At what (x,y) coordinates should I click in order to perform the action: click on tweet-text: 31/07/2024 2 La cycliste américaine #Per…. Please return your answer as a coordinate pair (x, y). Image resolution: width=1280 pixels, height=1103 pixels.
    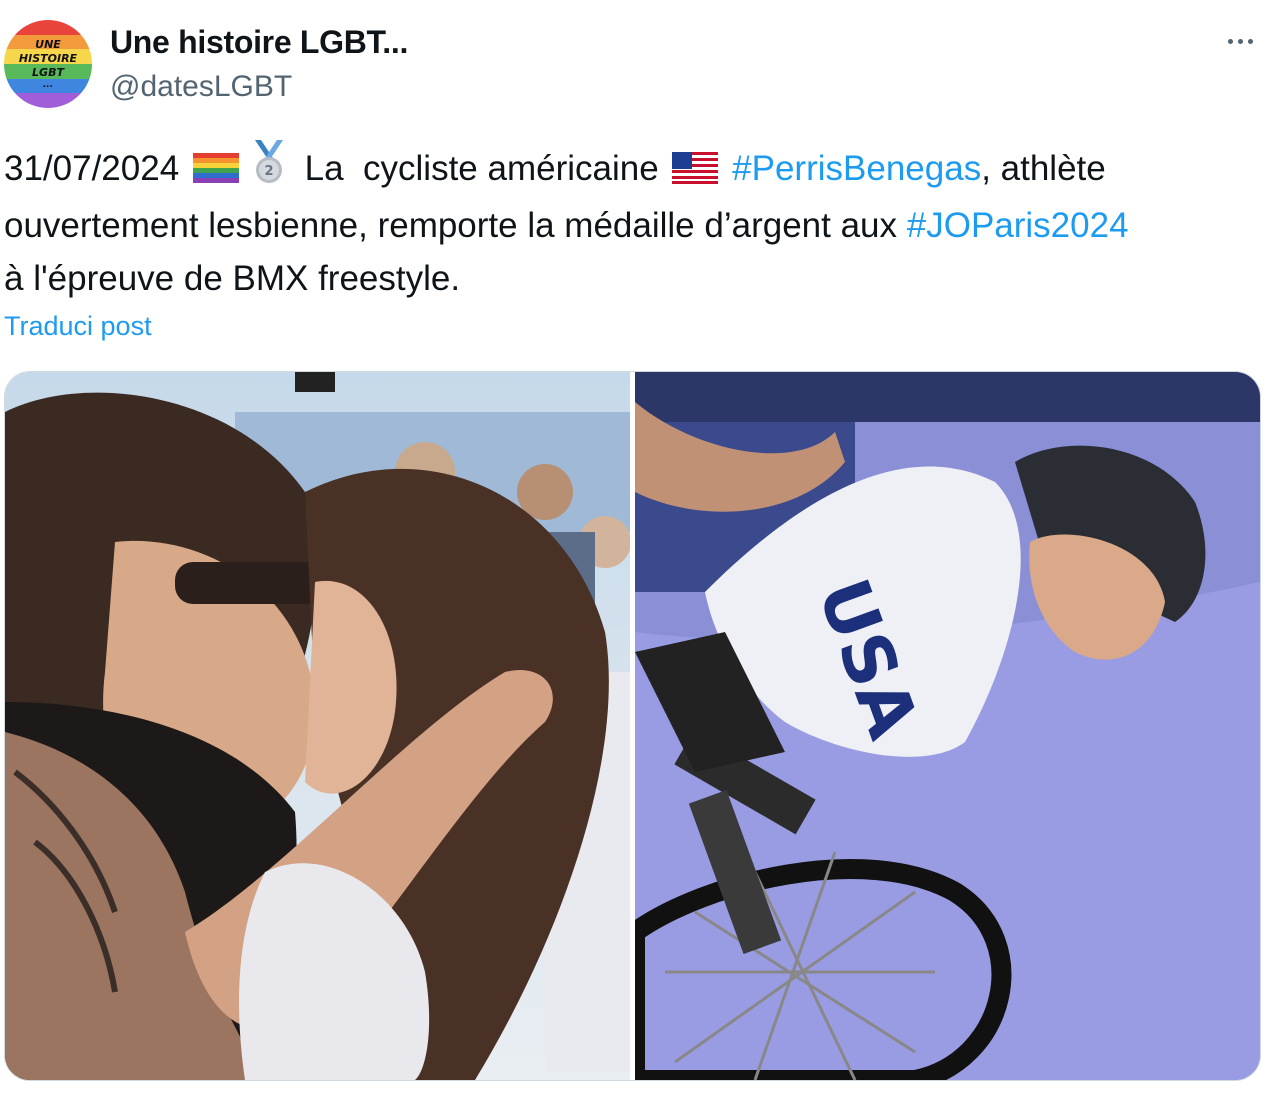
    Looking at the image, I should click on (640, 222).